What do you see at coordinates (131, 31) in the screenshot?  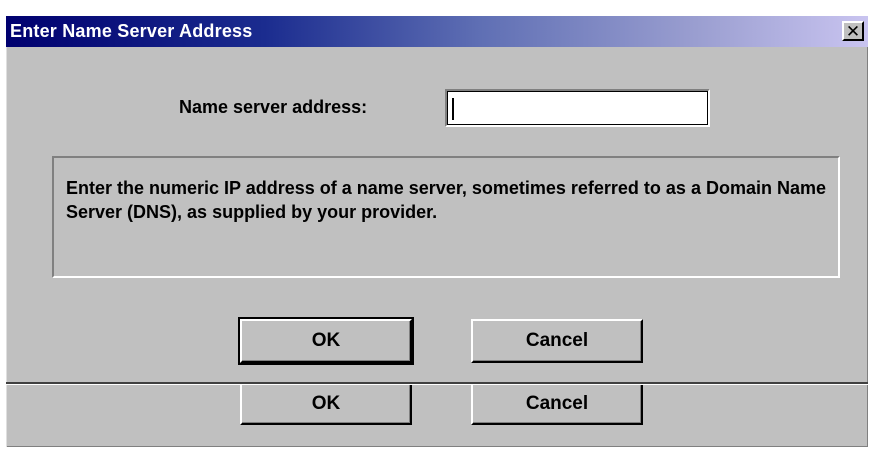 I see `window-title: Enter Name Server Address` at bounding box center [131, 31].